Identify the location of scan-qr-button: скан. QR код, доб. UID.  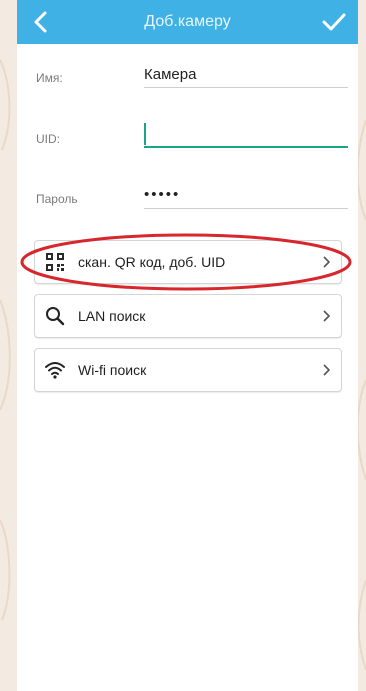
(188, 262).